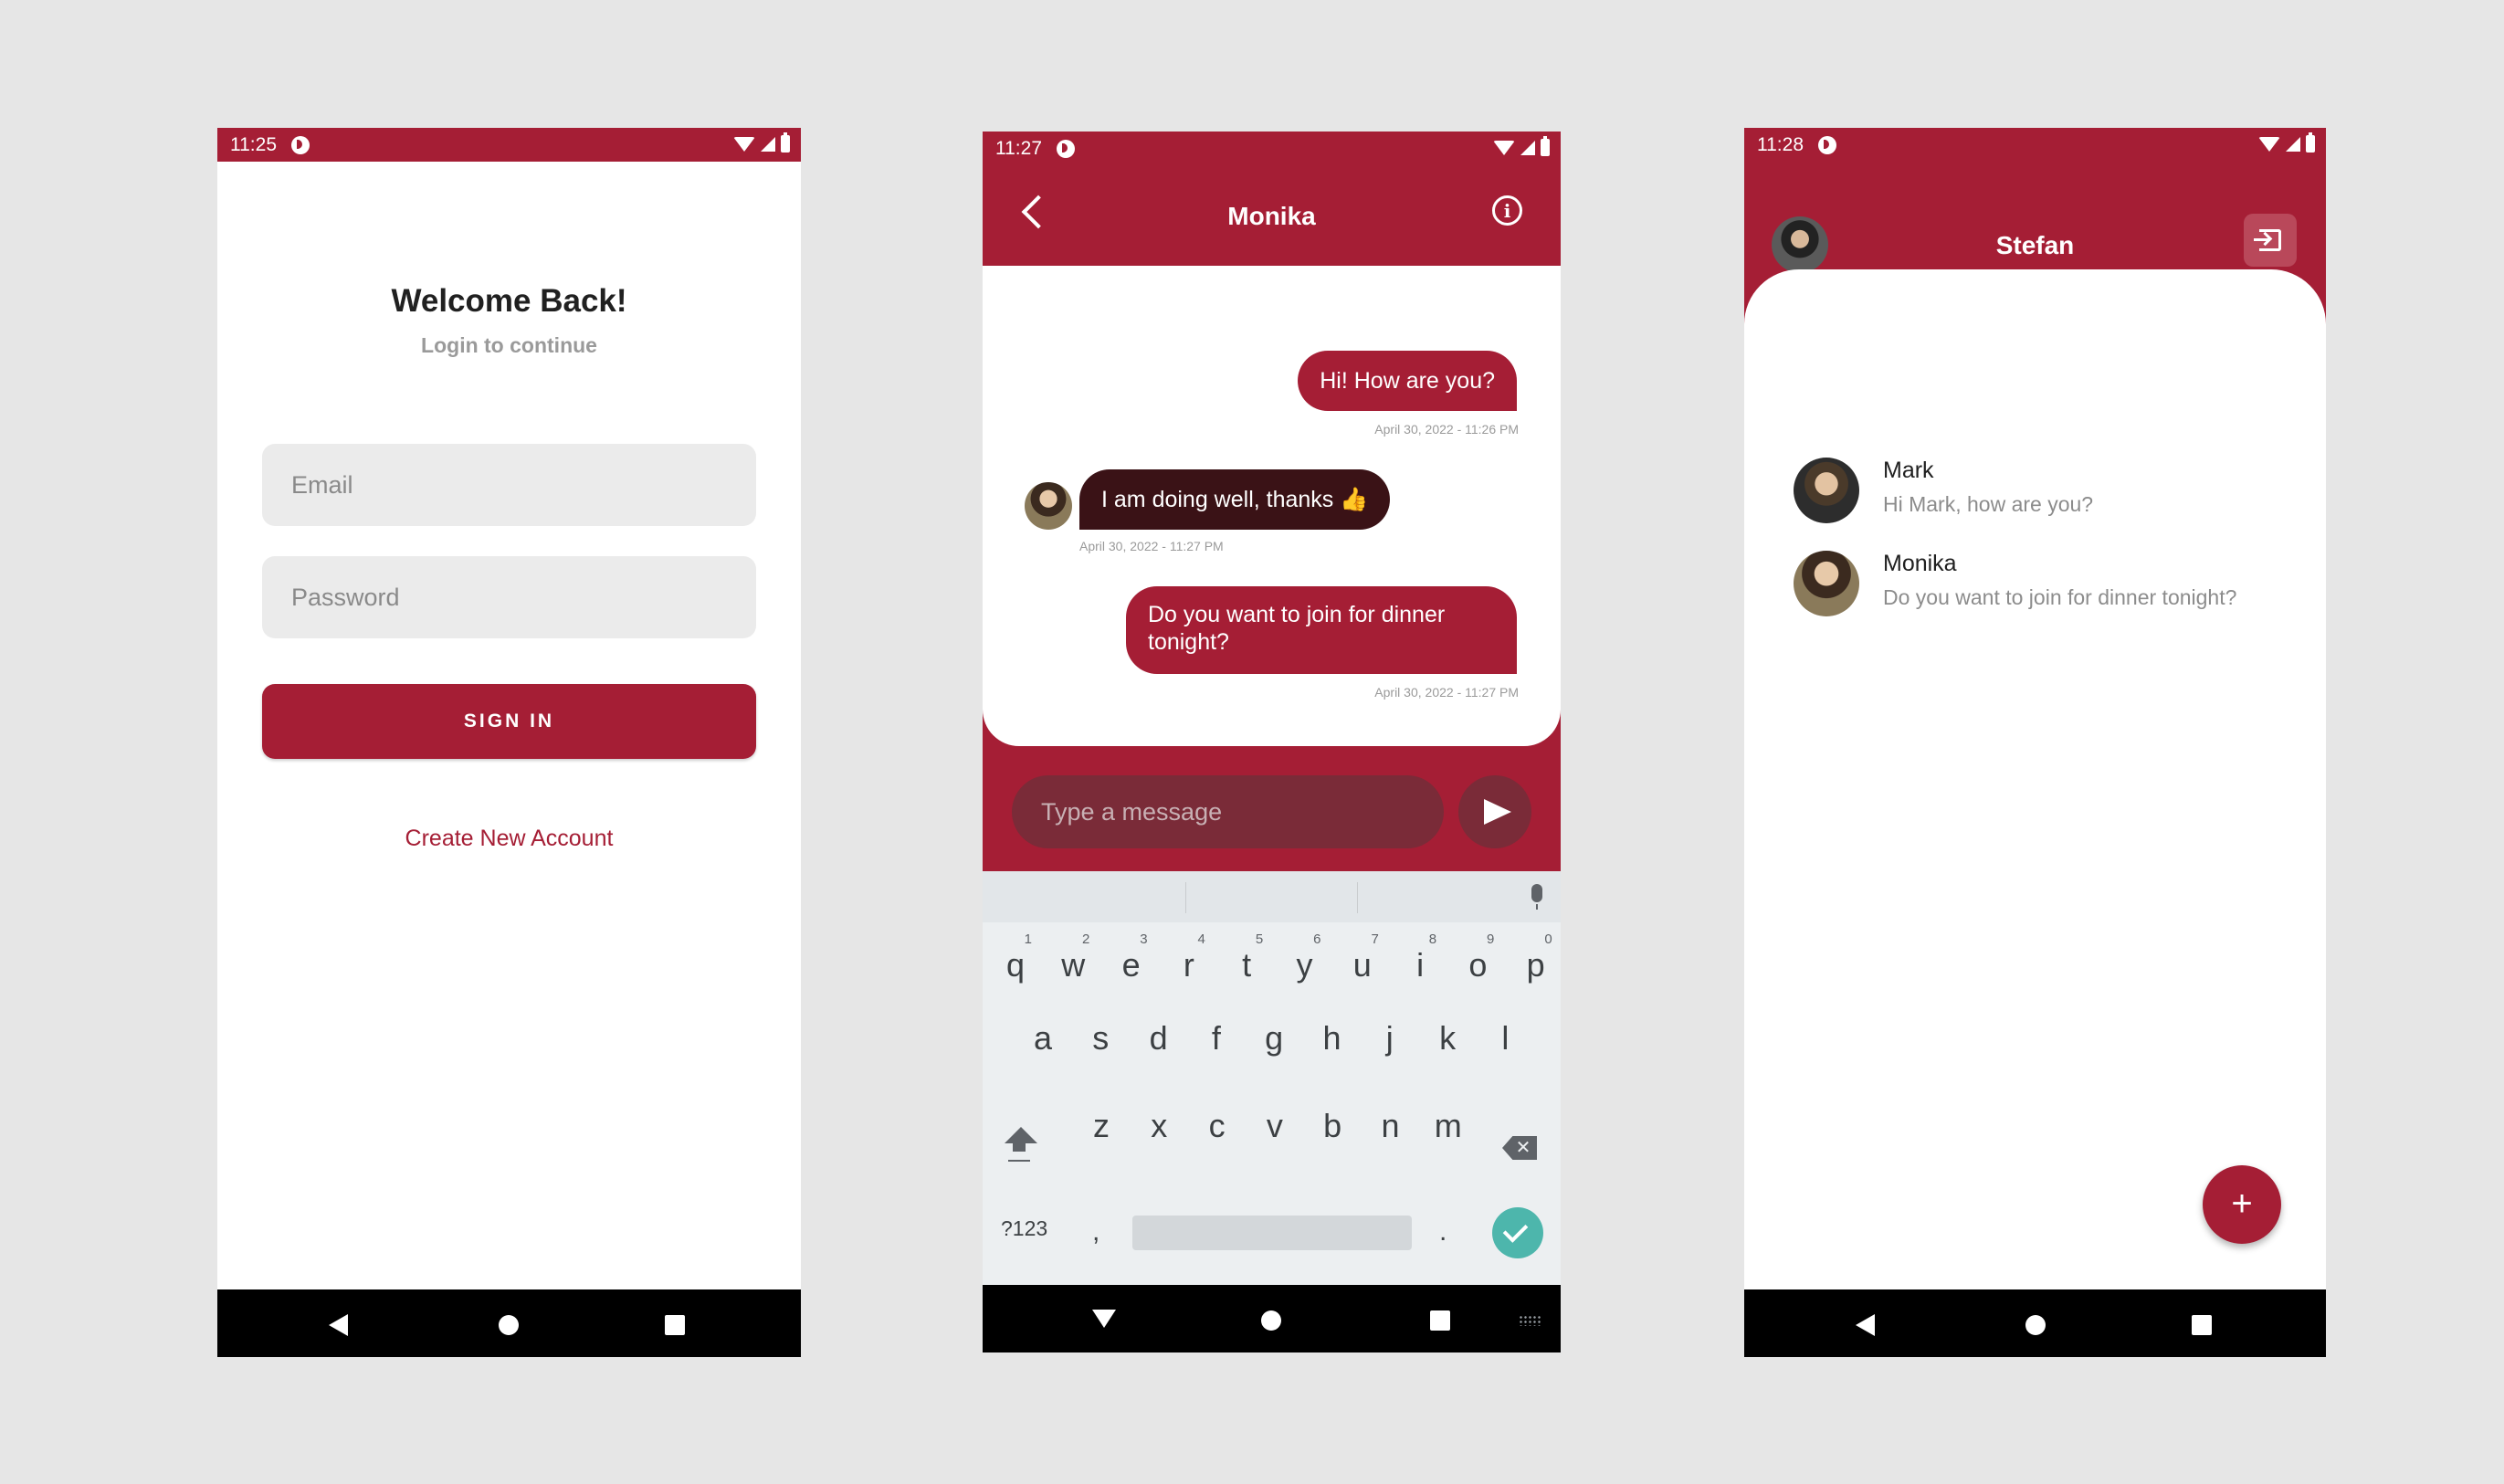  I want to click on symbols-key: ?123, so click(1024, 1228).